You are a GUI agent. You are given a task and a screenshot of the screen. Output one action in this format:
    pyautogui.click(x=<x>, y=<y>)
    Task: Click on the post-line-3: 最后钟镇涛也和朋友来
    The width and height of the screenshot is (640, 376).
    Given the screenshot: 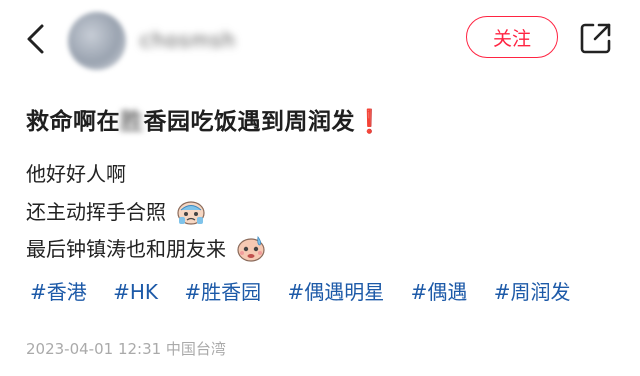 What is the action you would take?
    pyautogui.click(x=146, y=250)
    